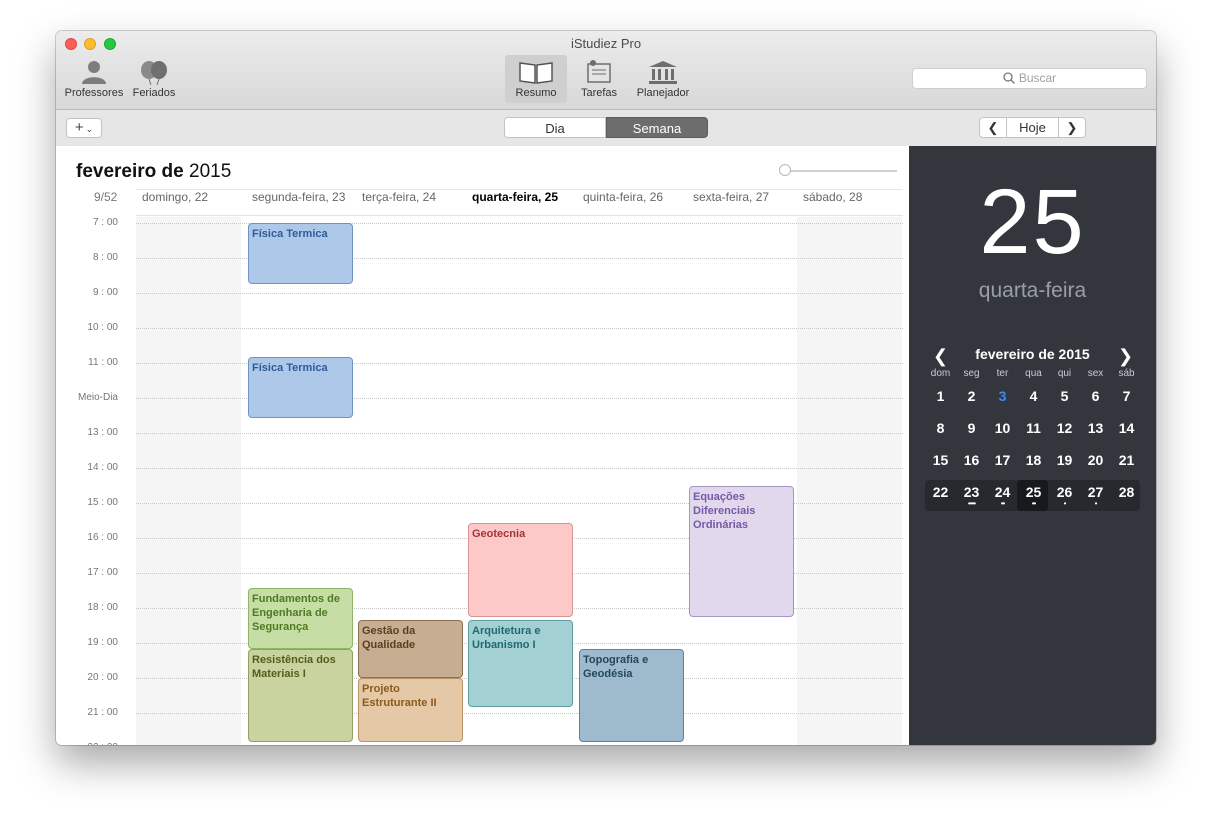 This screenshot has height=826, width=1212. I want to click on mini-calendar-day: 22, so click(940, 492).